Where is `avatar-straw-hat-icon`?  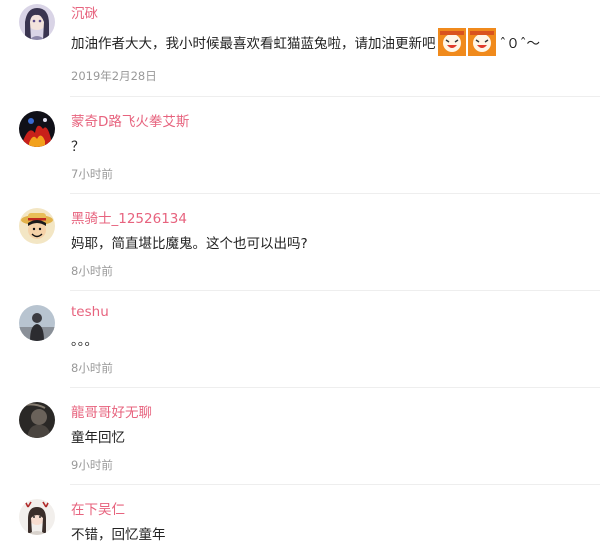
avatar-straw-hat-icon is located at coordinates (37, 226).